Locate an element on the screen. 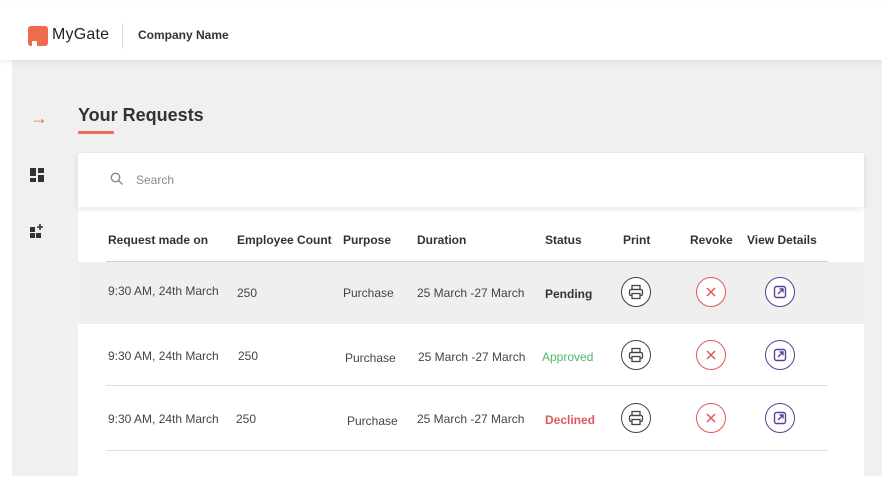 The image size is (882, 488). column-header-view-details: View Details is located at coordinates (782, 240).